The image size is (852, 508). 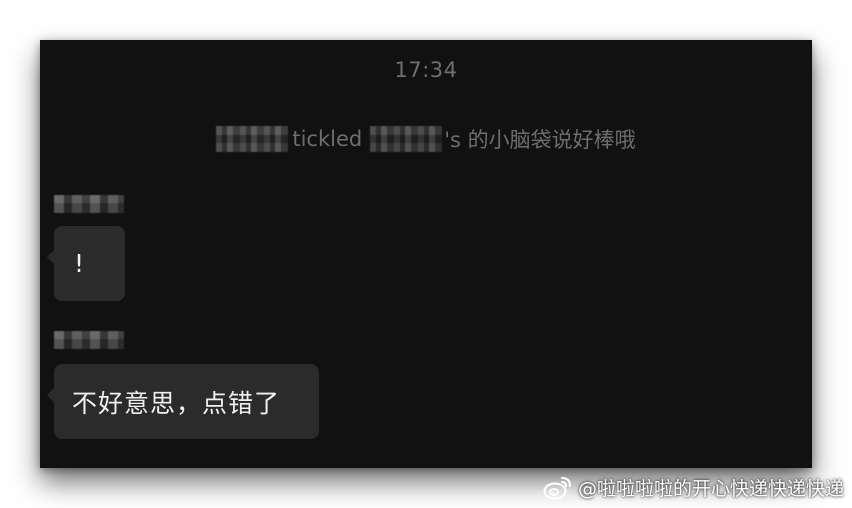 What do you see at coordinates (557, 487) in the screenshot?
I see `weibo-icon` at bounding box center [557, 487].